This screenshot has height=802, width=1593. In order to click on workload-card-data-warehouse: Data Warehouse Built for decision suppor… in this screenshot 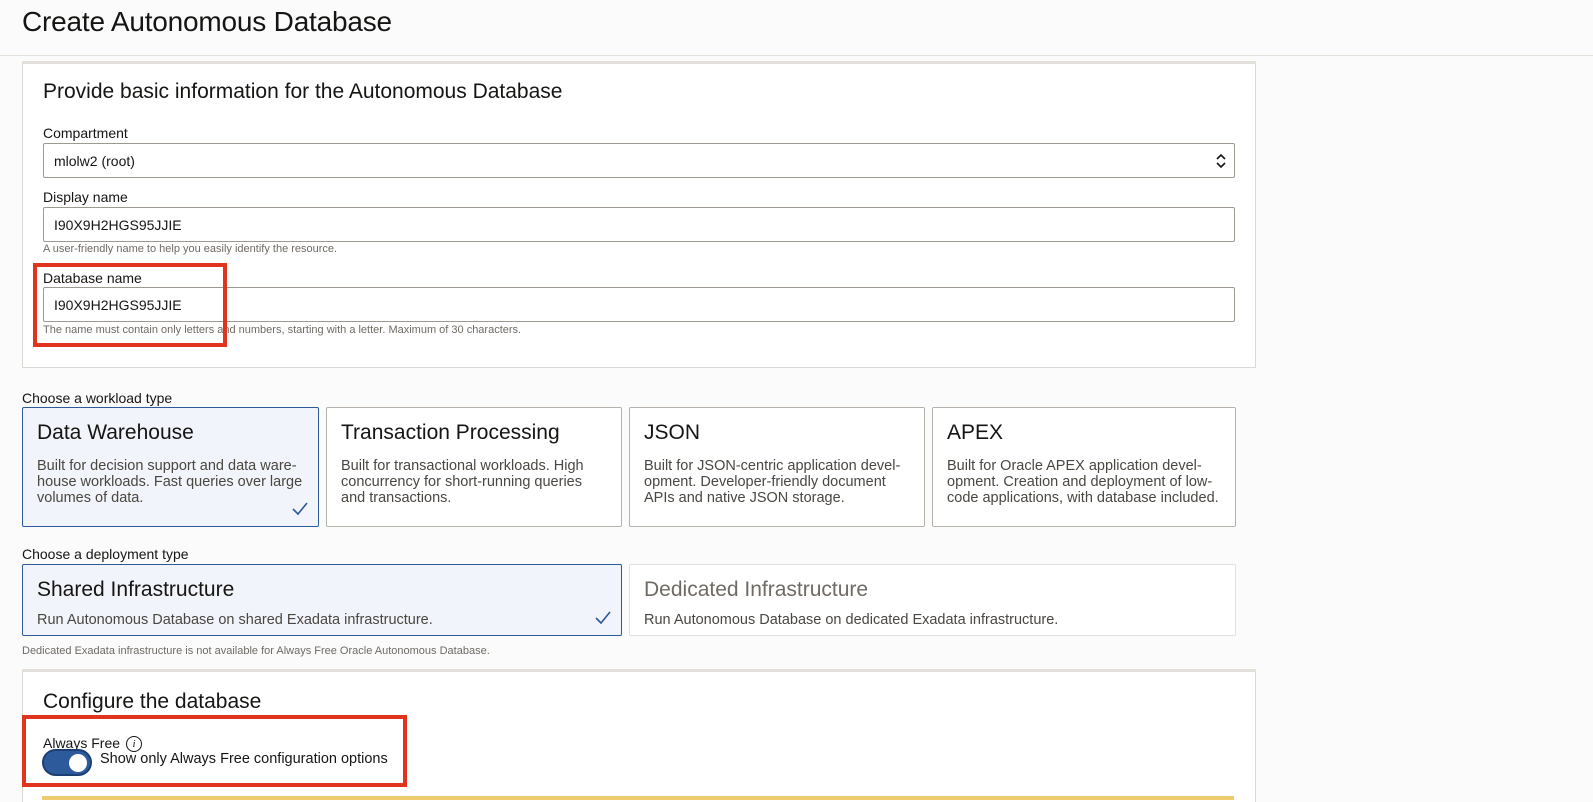, I will do `click(170, 467)`.